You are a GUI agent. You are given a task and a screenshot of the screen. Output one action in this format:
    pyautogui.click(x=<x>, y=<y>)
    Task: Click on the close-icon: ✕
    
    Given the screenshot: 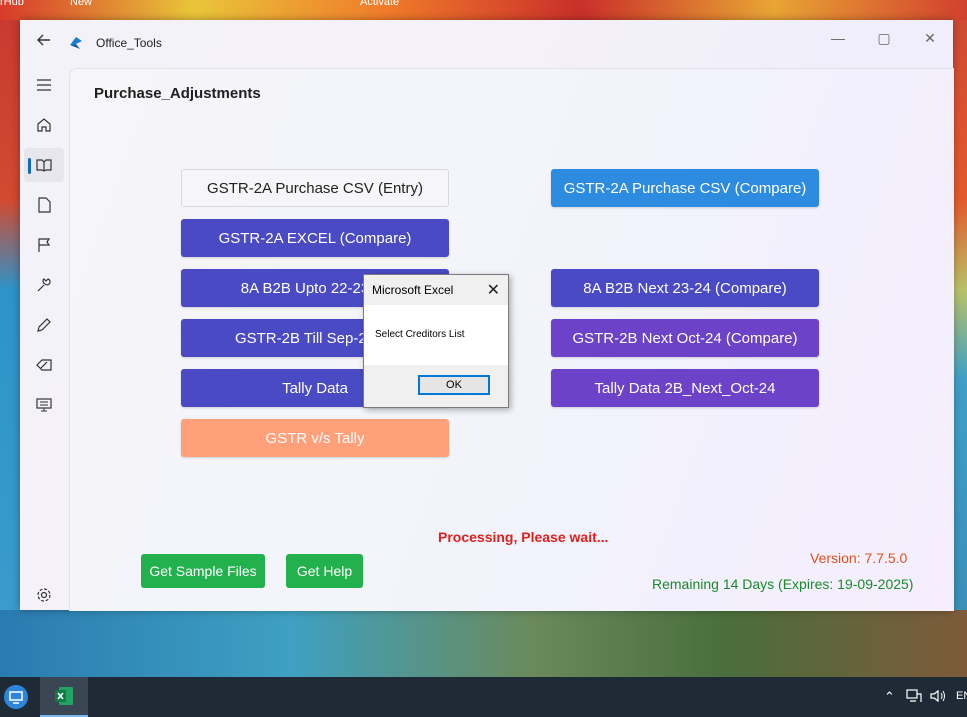 What is the action you would take?
    pyautogui.click(x=930, y=38)
    